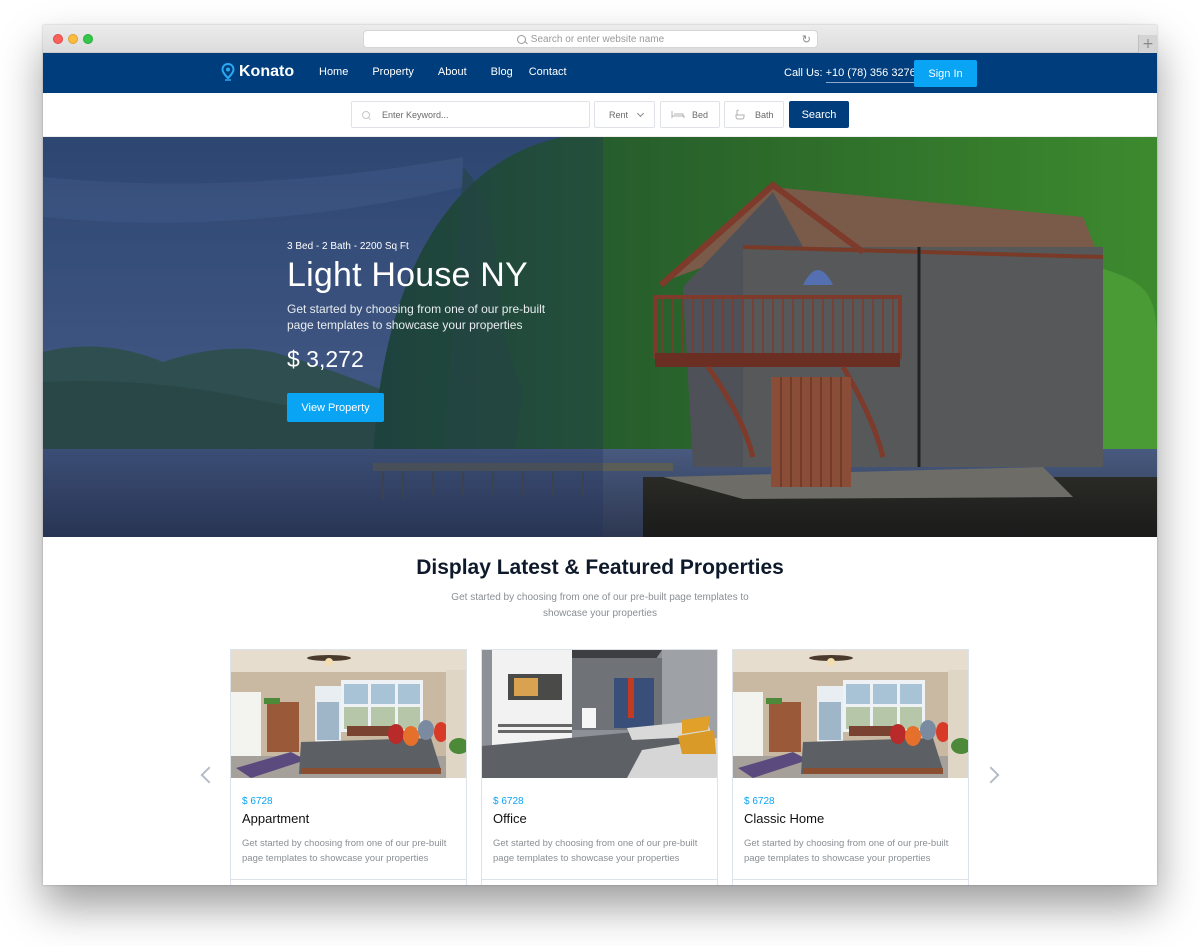  I want to click on view-property-button: View Property, so click(335, 407).